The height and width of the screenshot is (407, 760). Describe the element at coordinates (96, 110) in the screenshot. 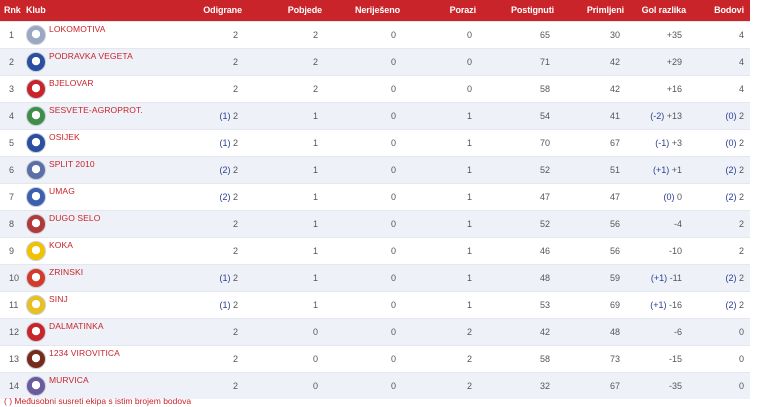

I see `club-name-link: SESVETE-AGROPROT.` at that location.